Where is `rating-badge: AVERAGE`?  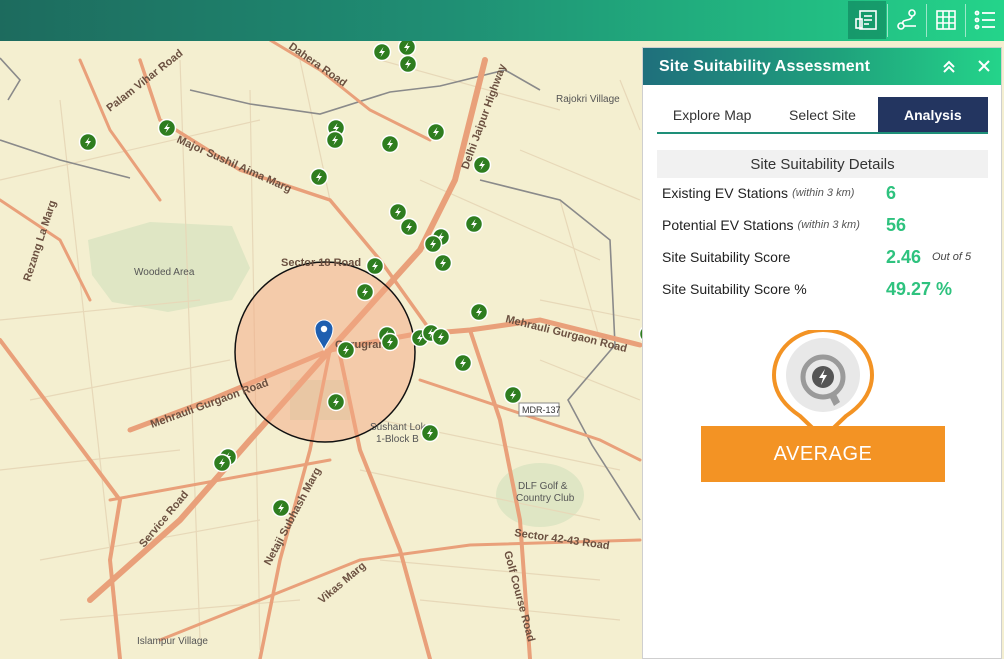 rating-badge: AVERAGE is located at coordinates (823, 454).